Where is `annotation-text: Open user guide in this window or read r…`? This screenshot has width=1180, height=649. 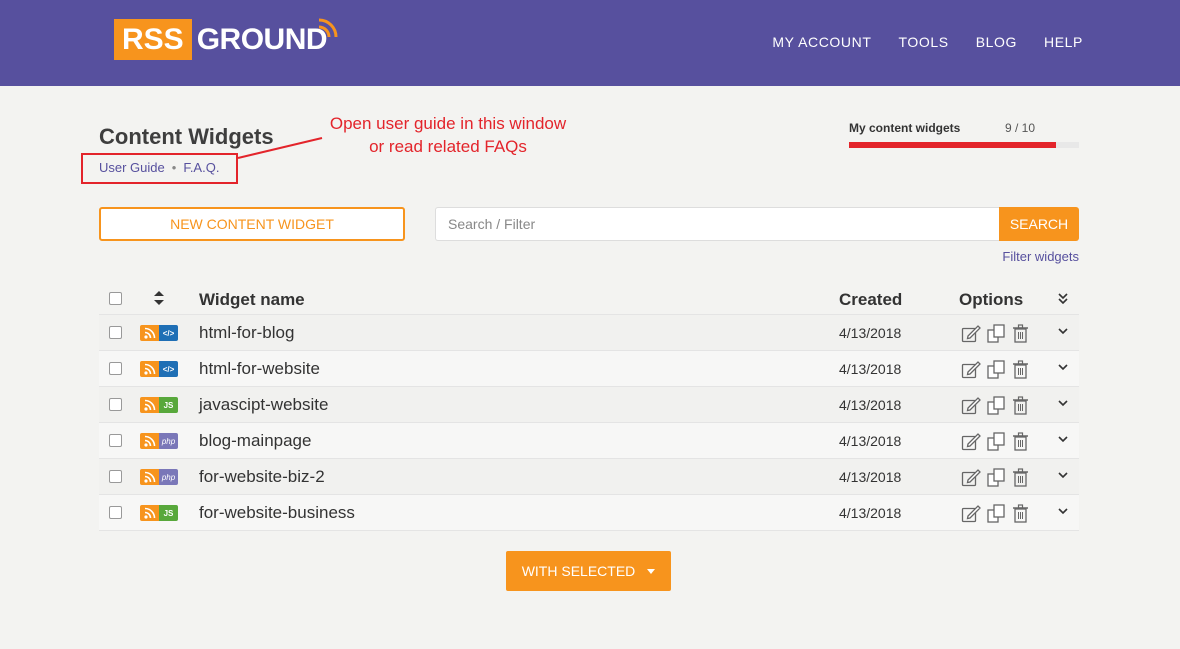
annotation-text: Open user guide in this window or read r… is located at coordinates (448, 135).